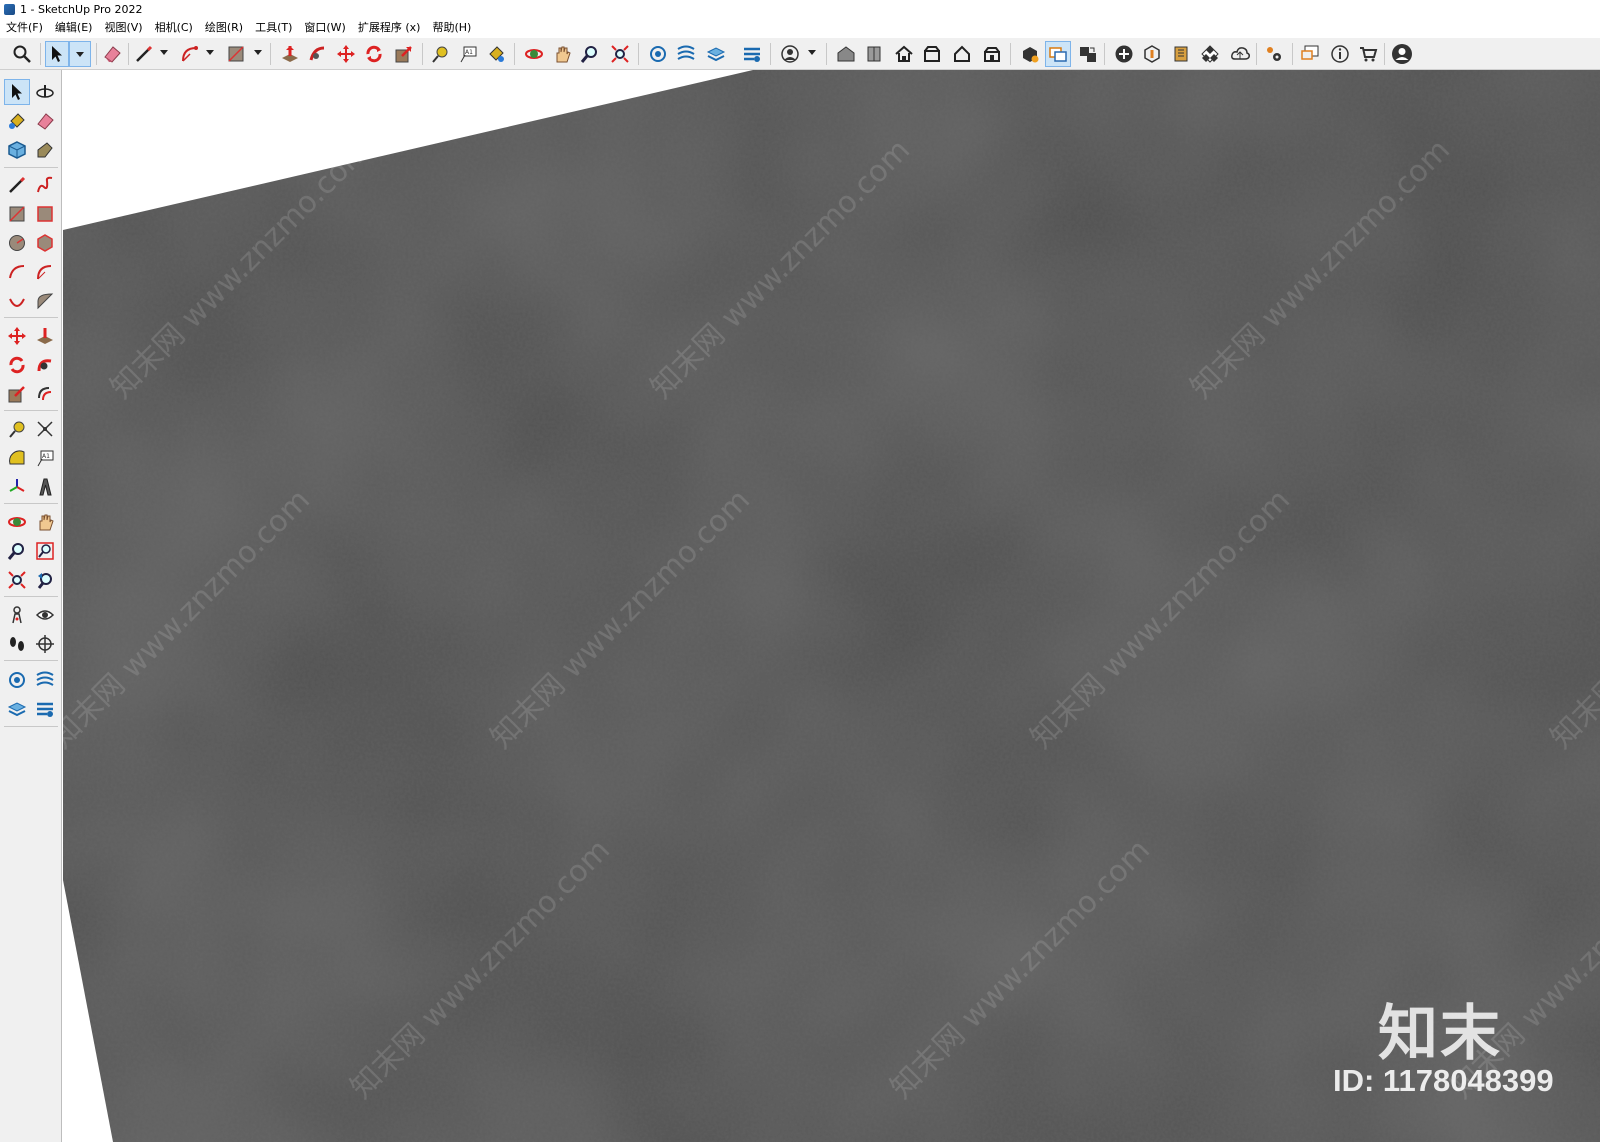 This screenshot has width=1600, height=1142. I want to click on account-icon, so click(1402, 54).